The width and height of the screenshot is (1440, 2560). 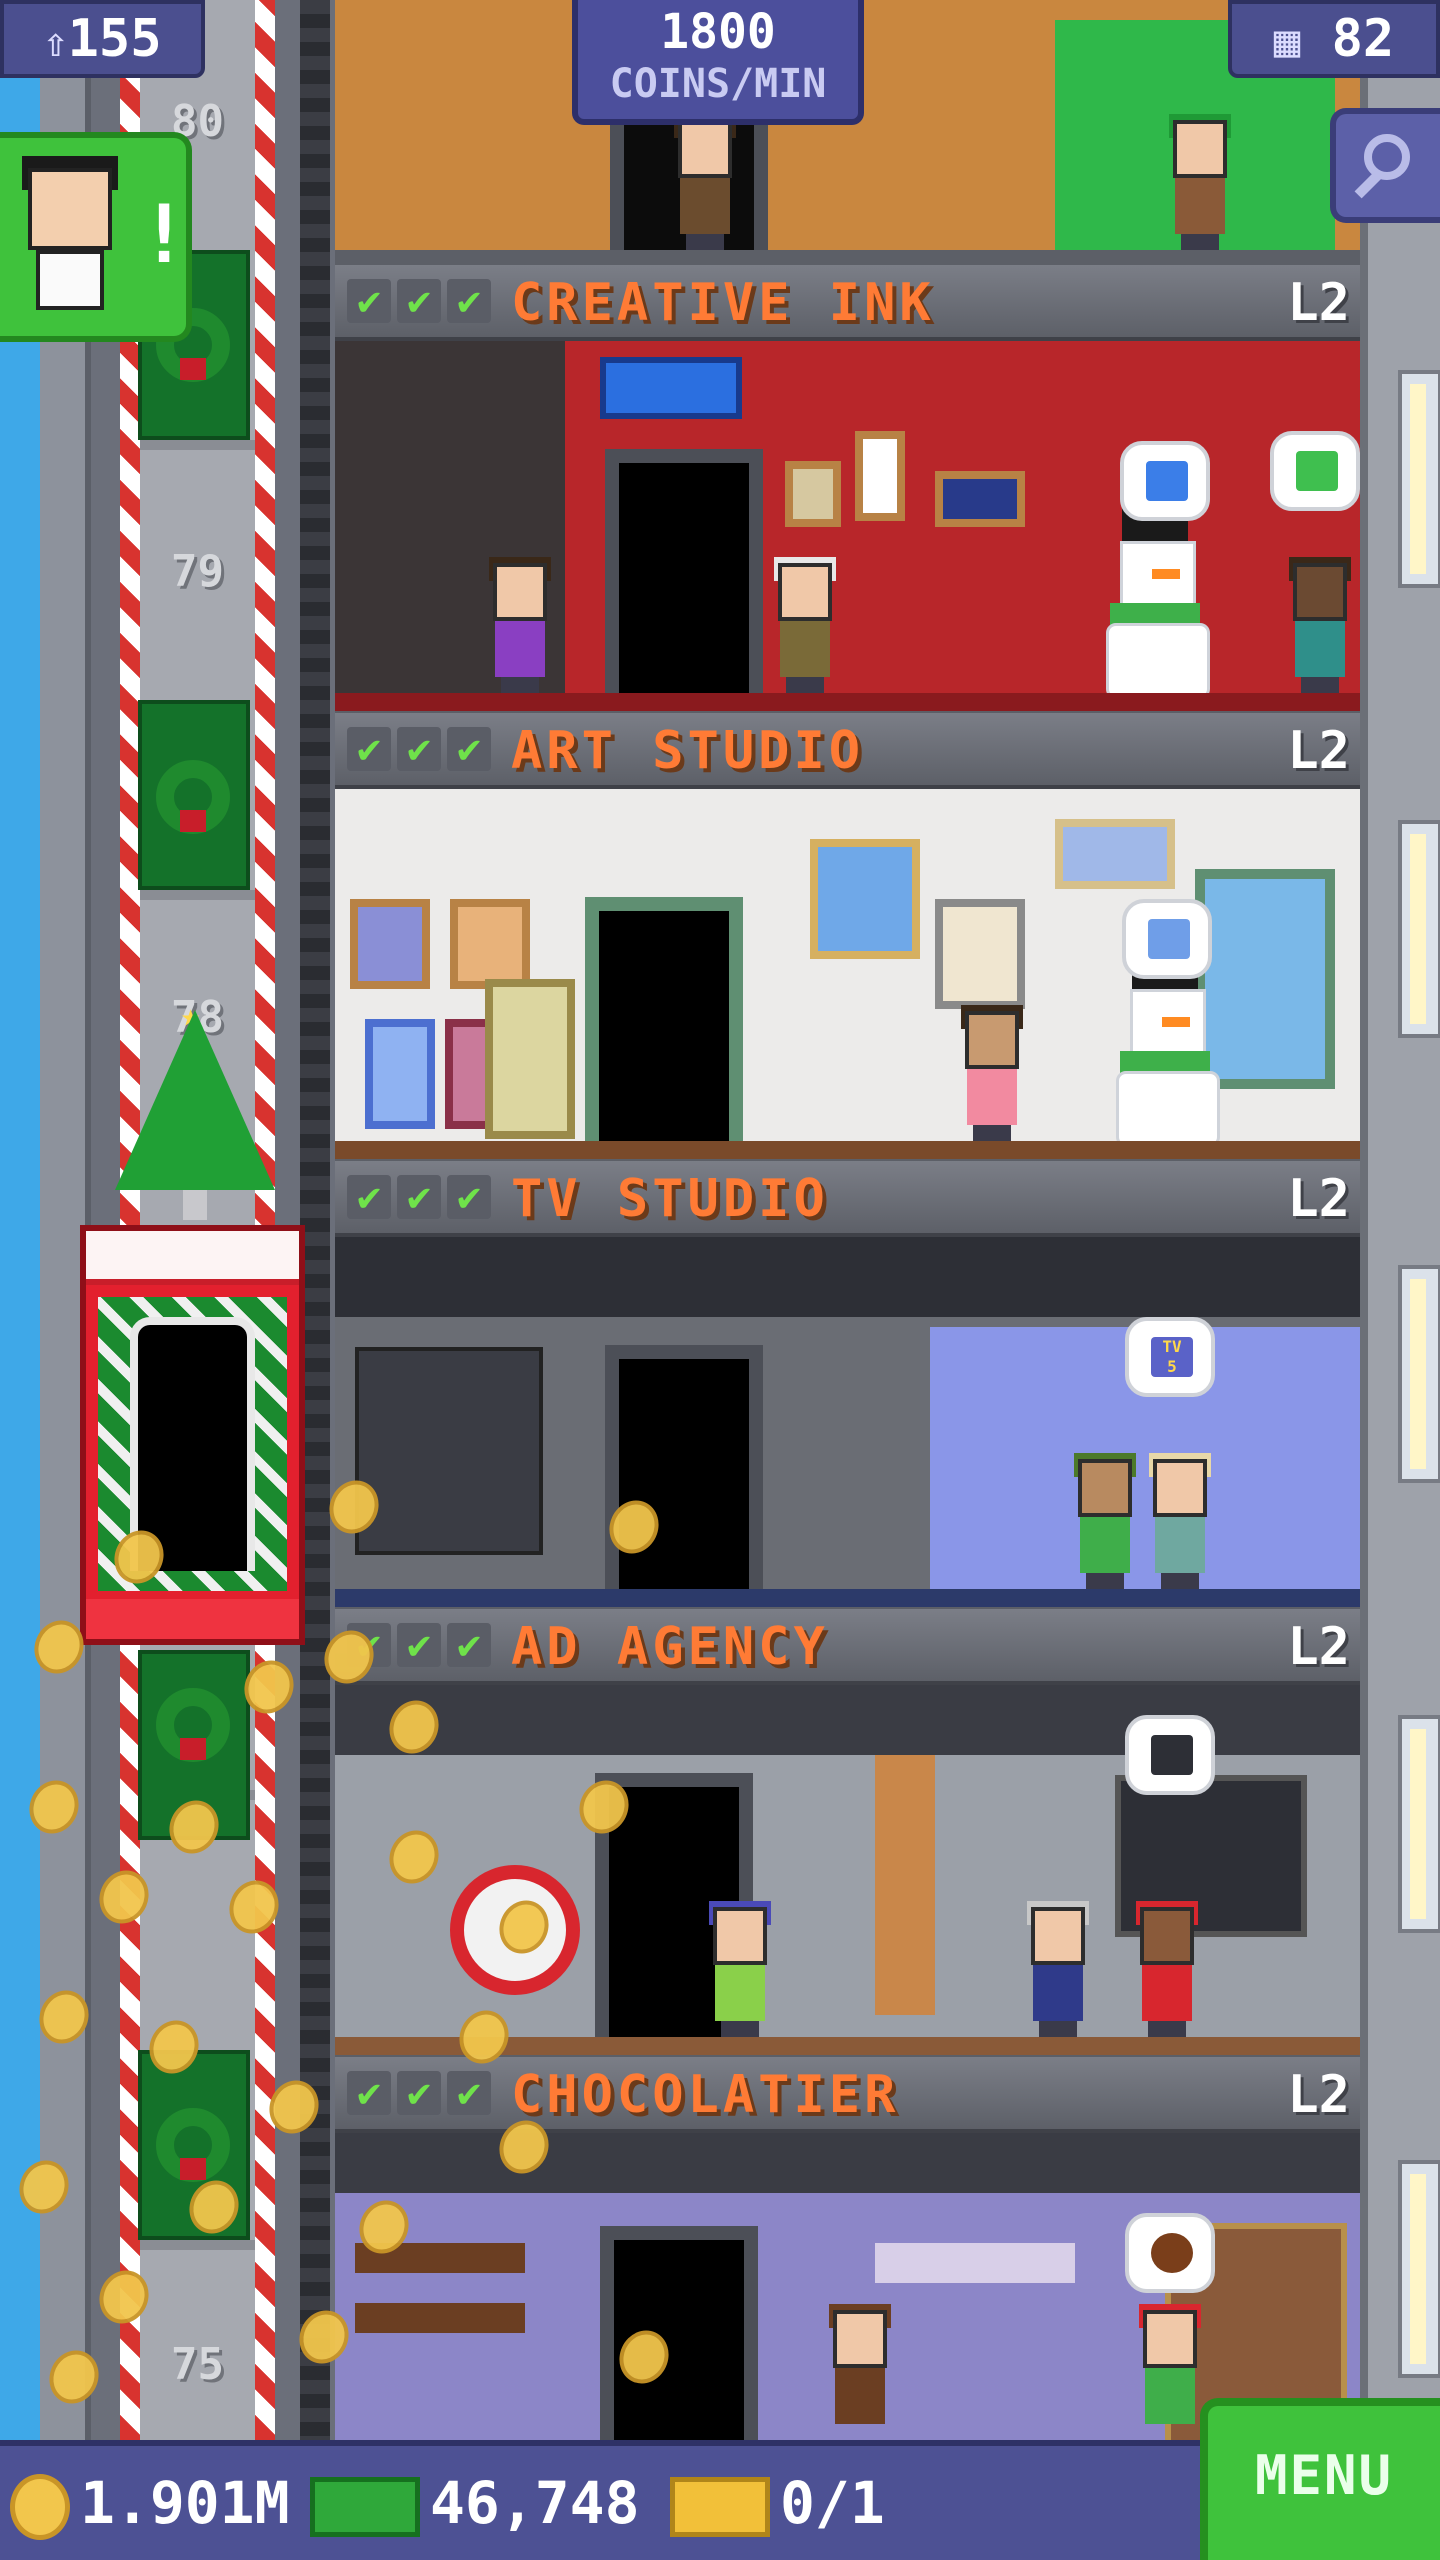 What do you see at coordinates (20, 1220) in the screenshot?
I see `sky-strip` at bounding box center [20, 1220].